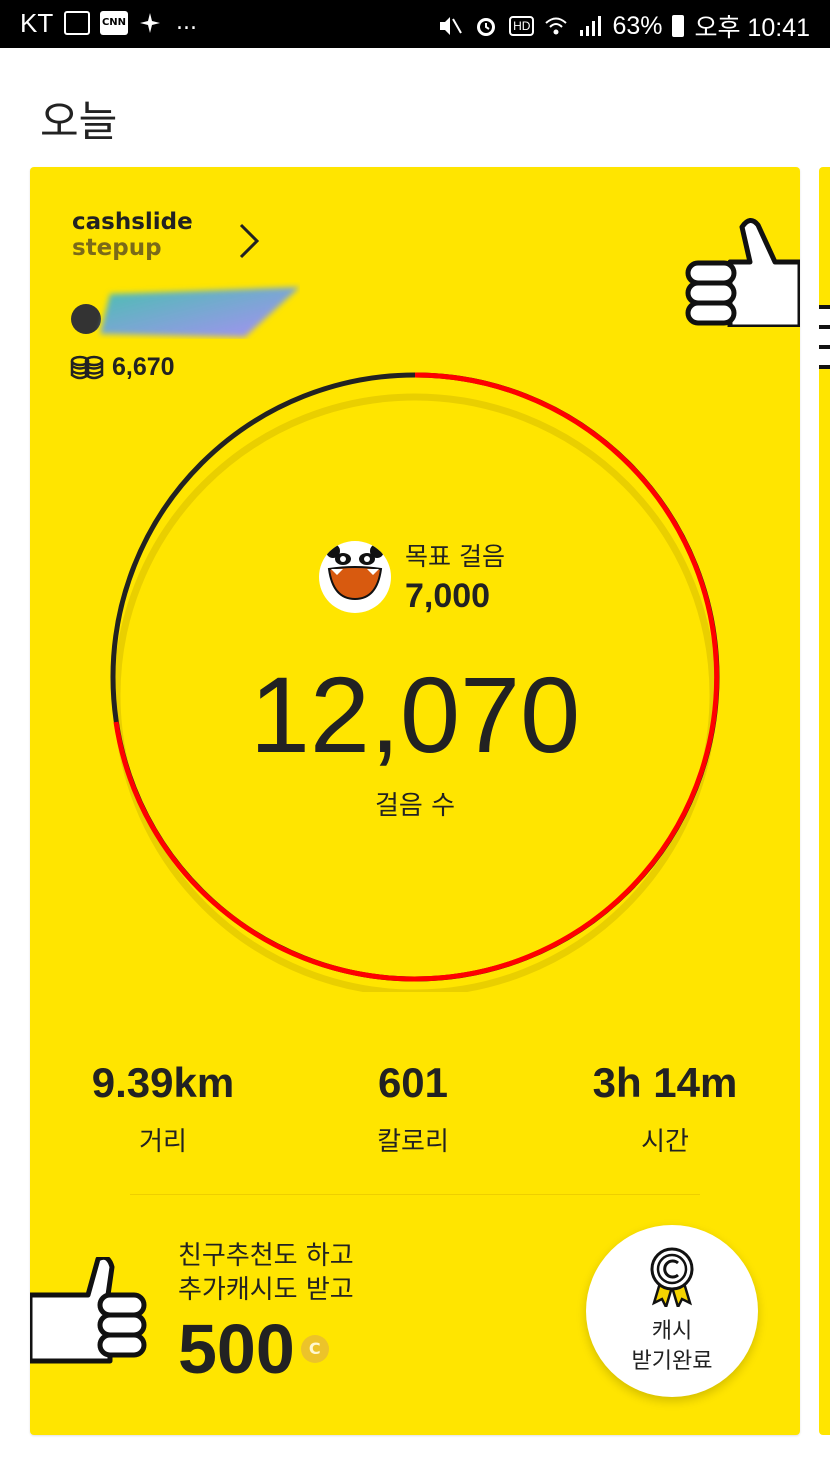 This screenshot has width=830, height=1476. Describe the element at coordinates (415, 714) in the screenshot. I see `step-count: 12,070` at that location.